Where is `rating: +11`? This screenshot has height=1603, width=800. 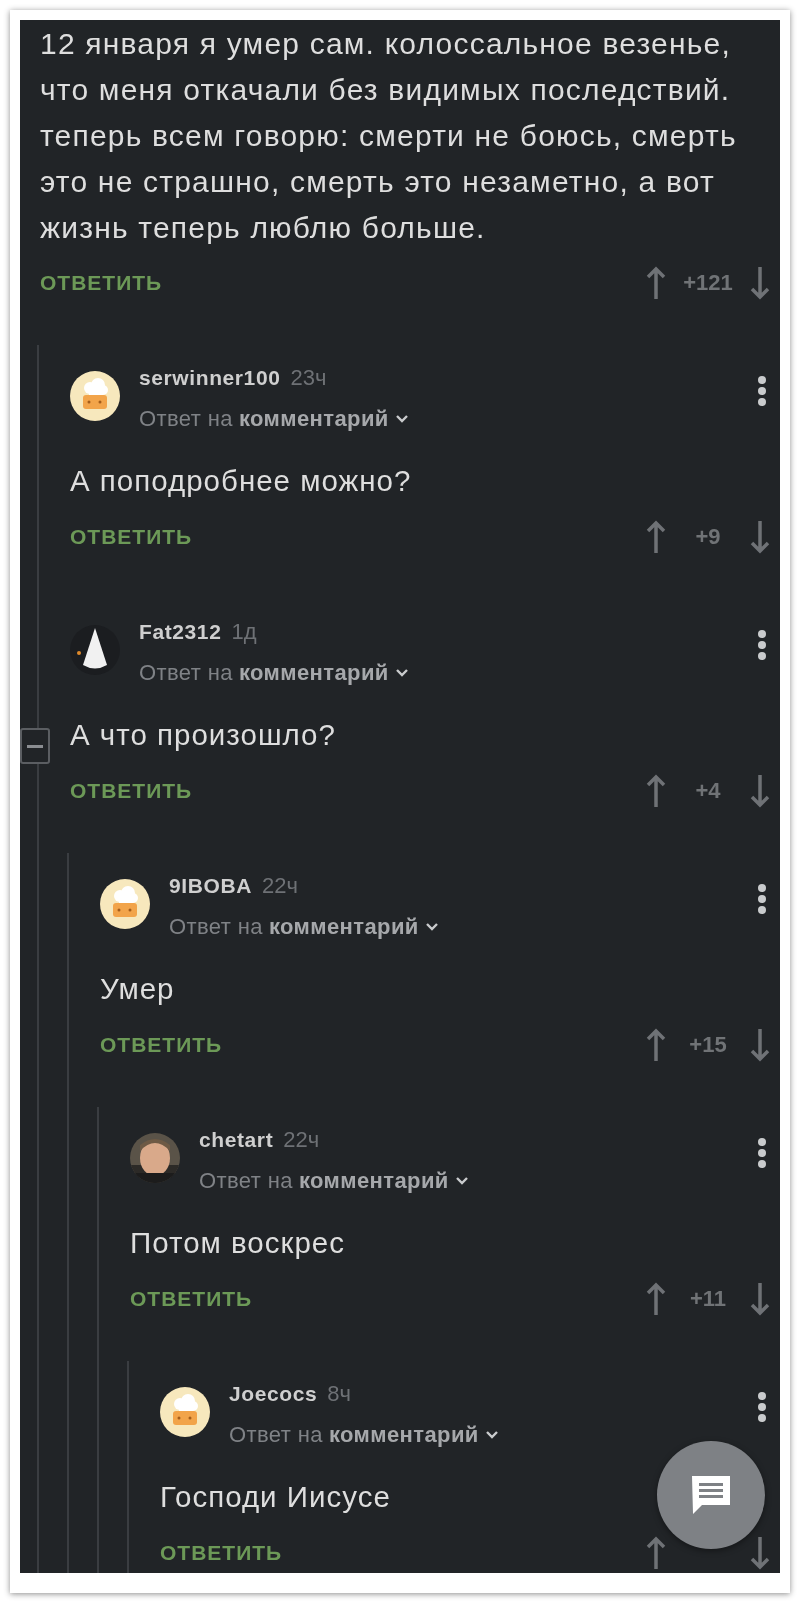 rating: +11 is located at coordinates (708, 1299).